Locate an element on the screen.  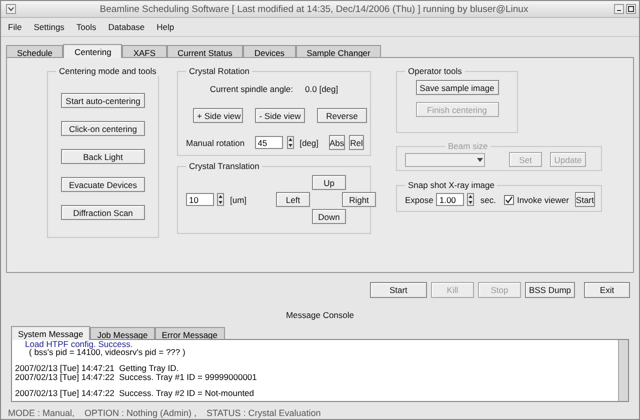
button: Reverse is located at coordinates (342, 115).